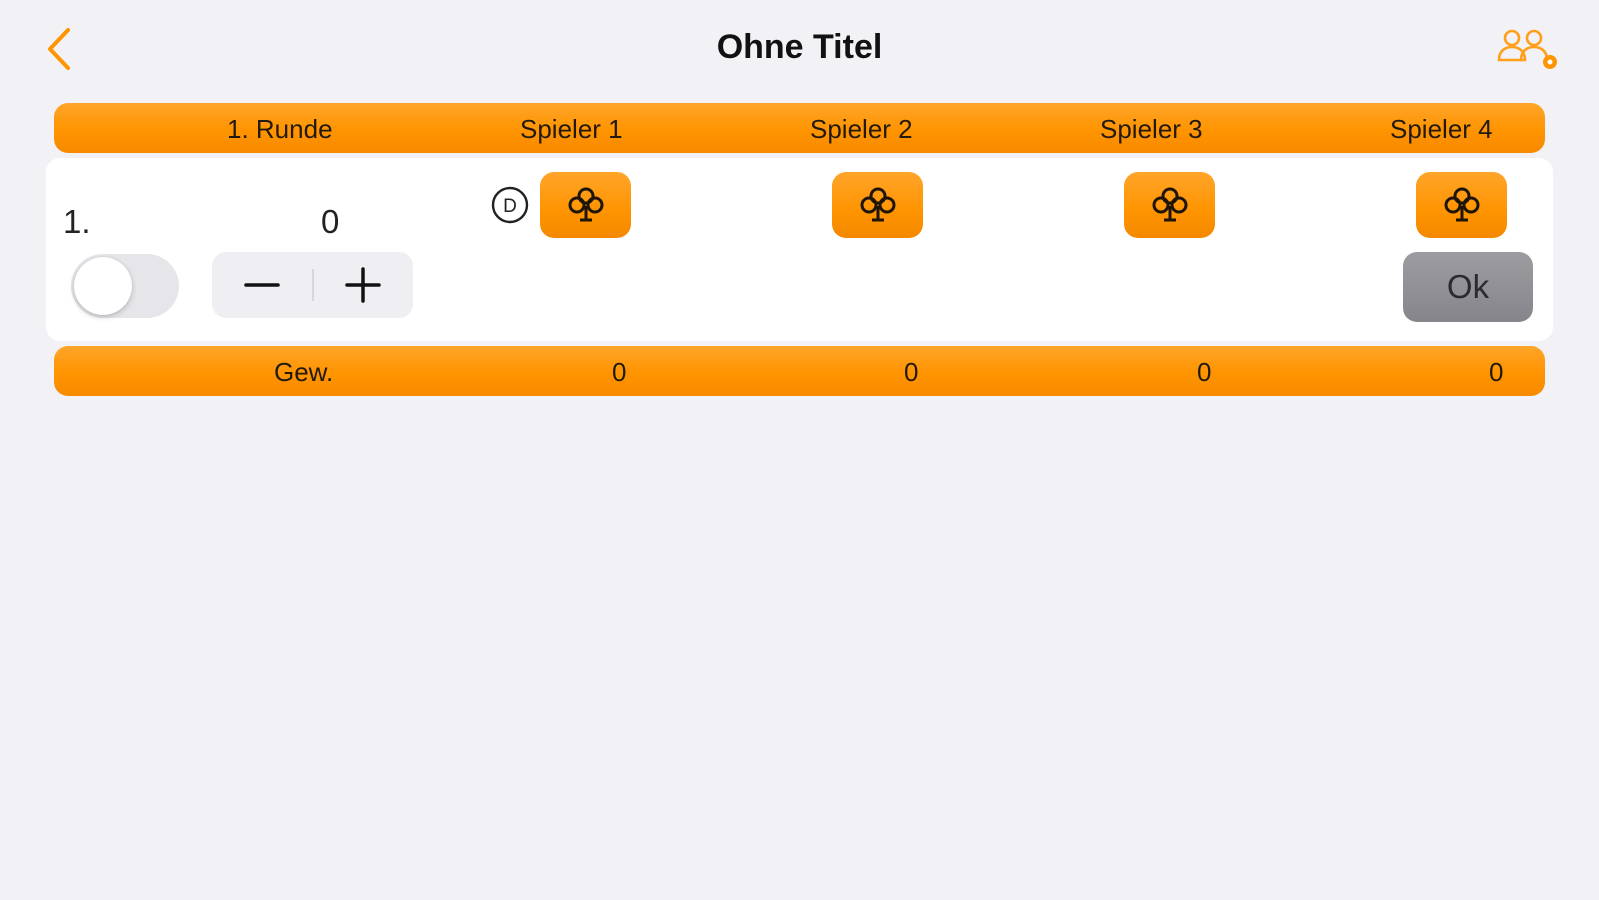 The height and width of the screenshot is (900, 1599). Describe the element at coordinates (330, 221) in the screenshot. I see `round-value: 0` at that location.